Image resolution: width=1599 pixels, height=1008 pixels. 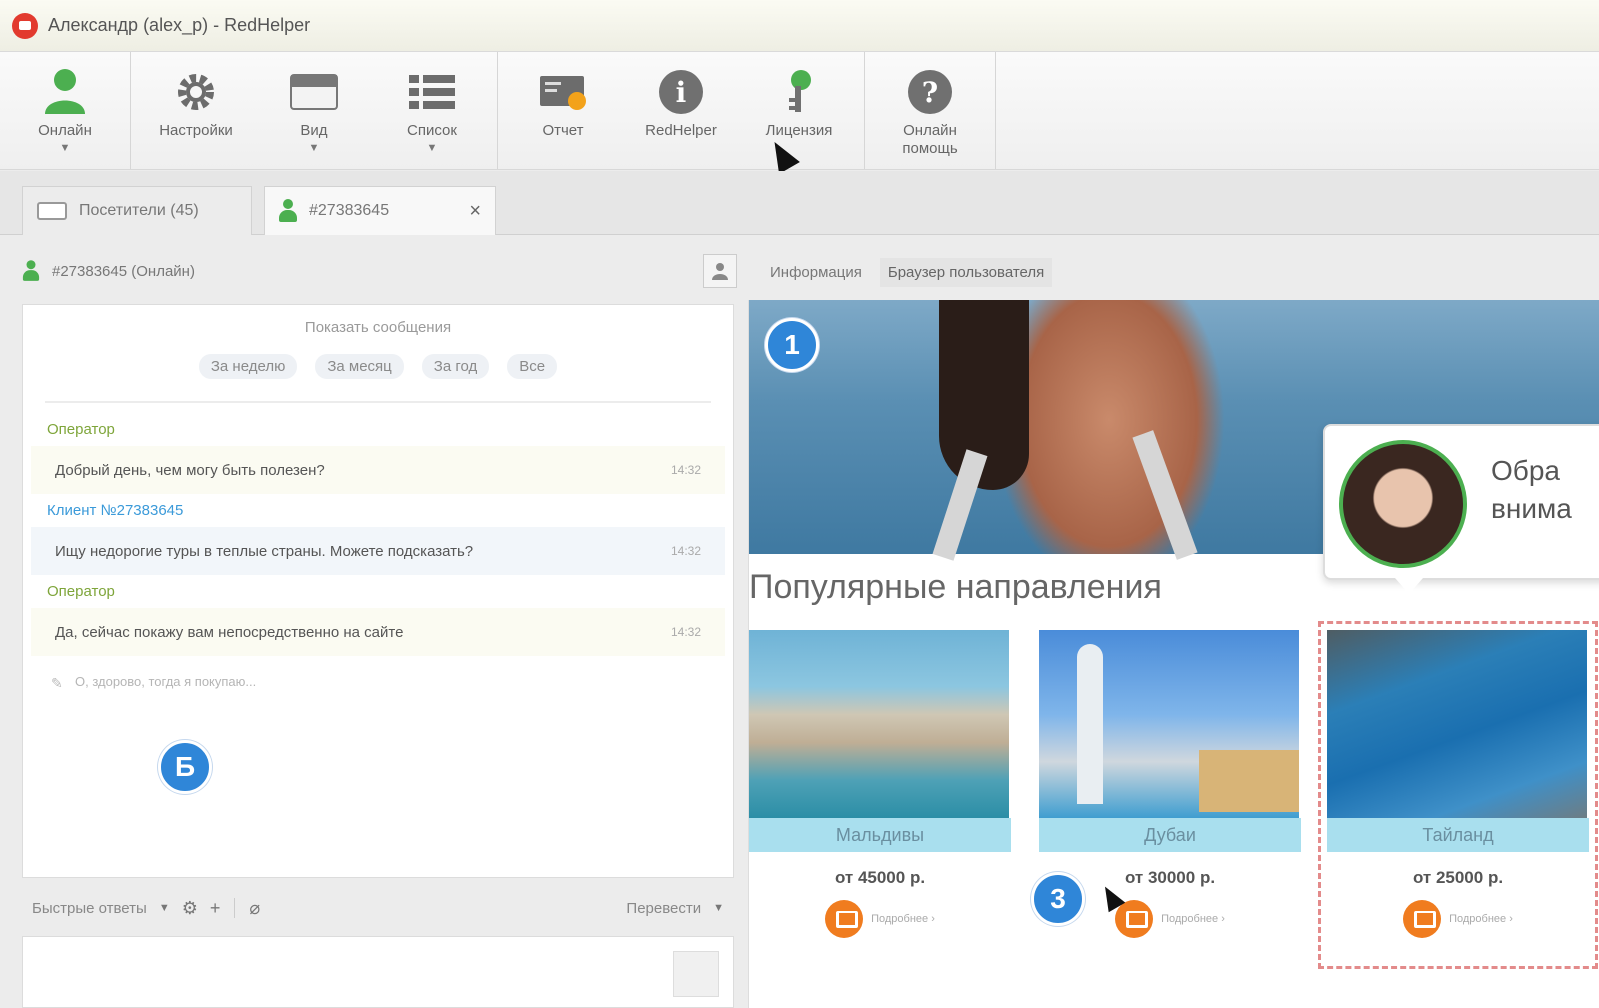 I want to click on key-icon, so click(x=799, y=92).